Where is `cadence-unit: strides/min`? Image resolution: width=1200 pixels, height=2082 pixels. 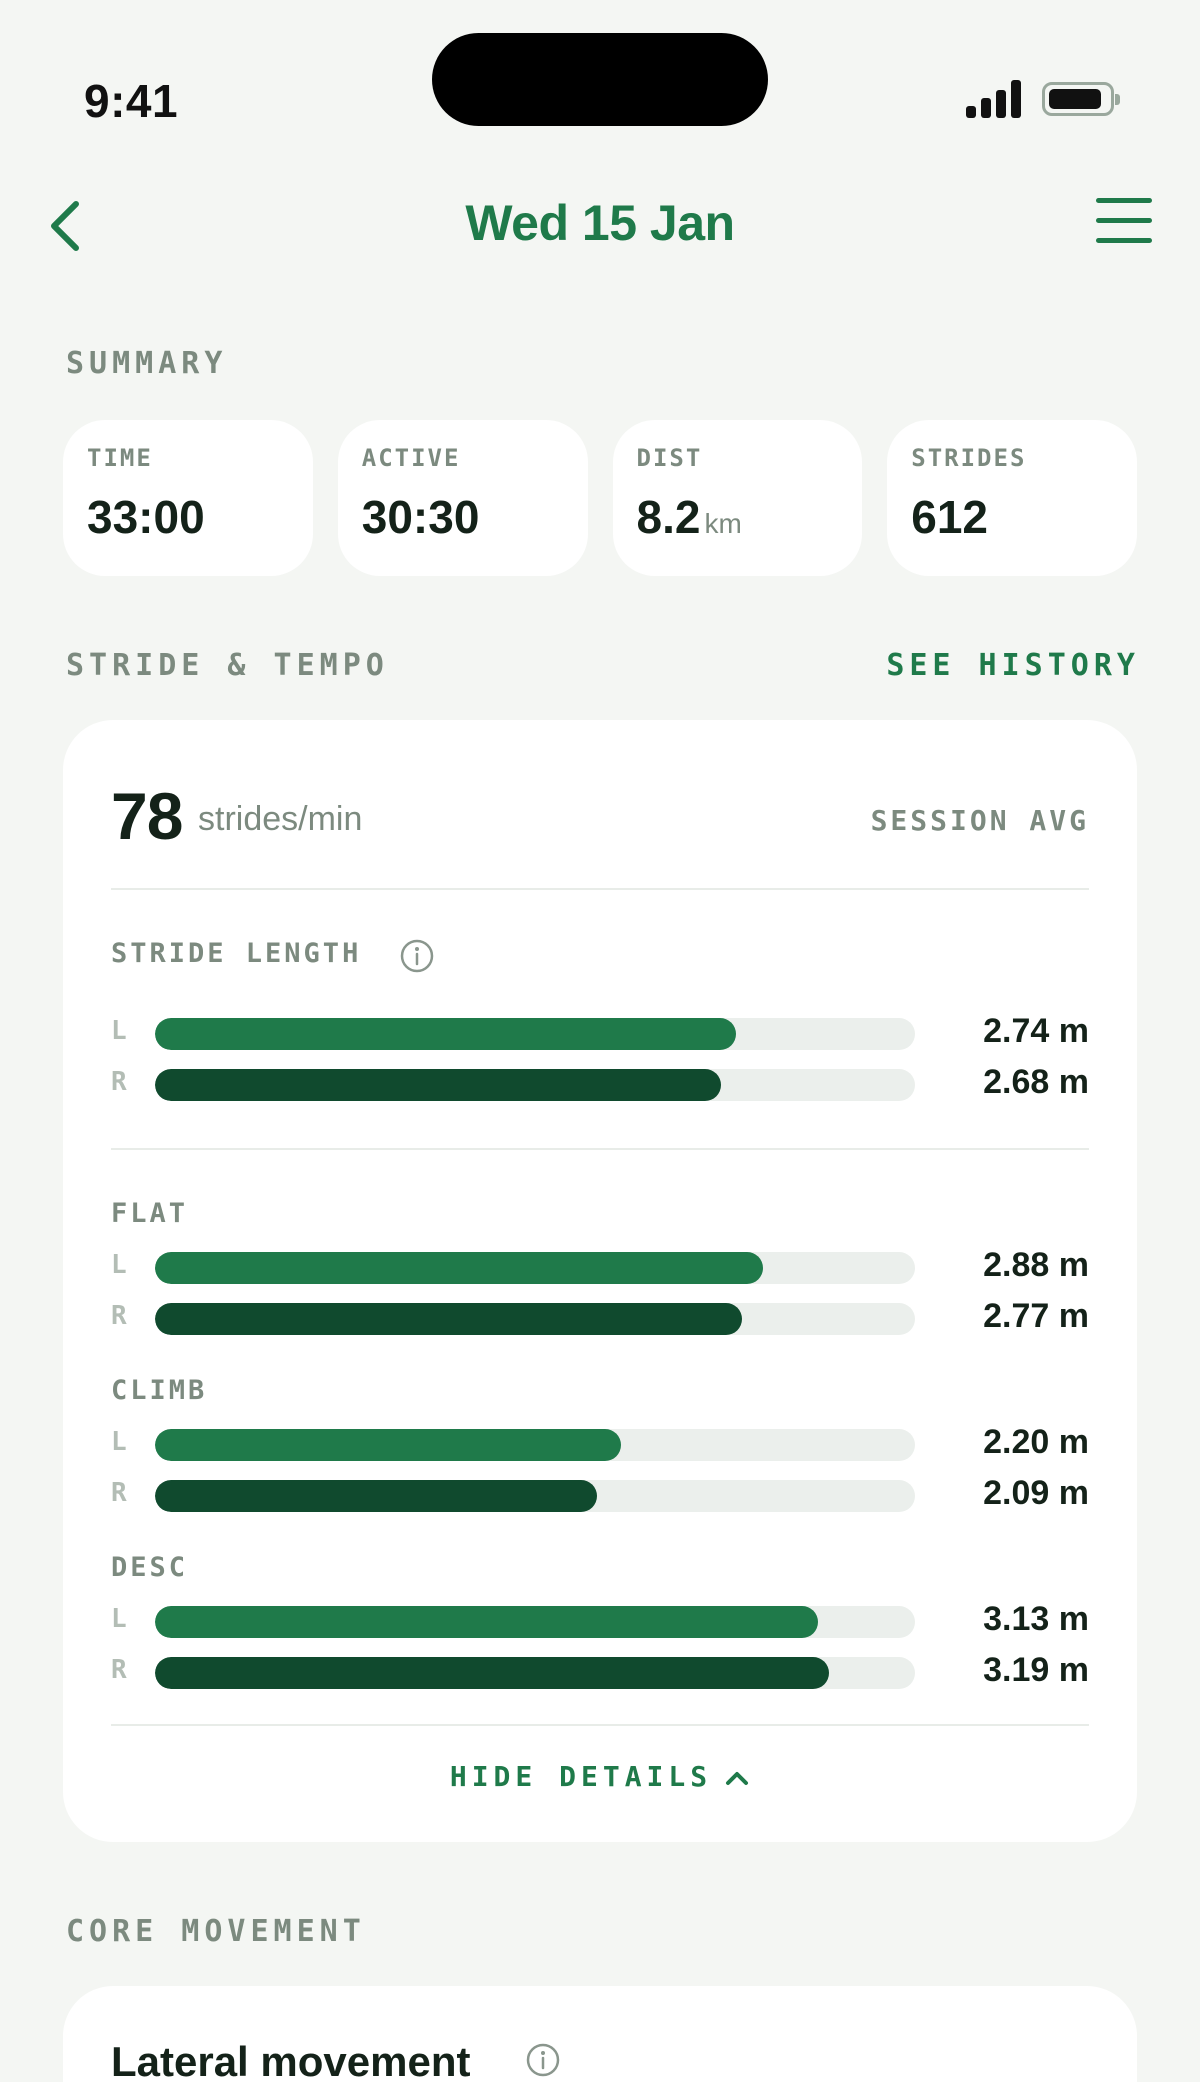
cadence-unit: strides/min is located at coordinates (280, 819).